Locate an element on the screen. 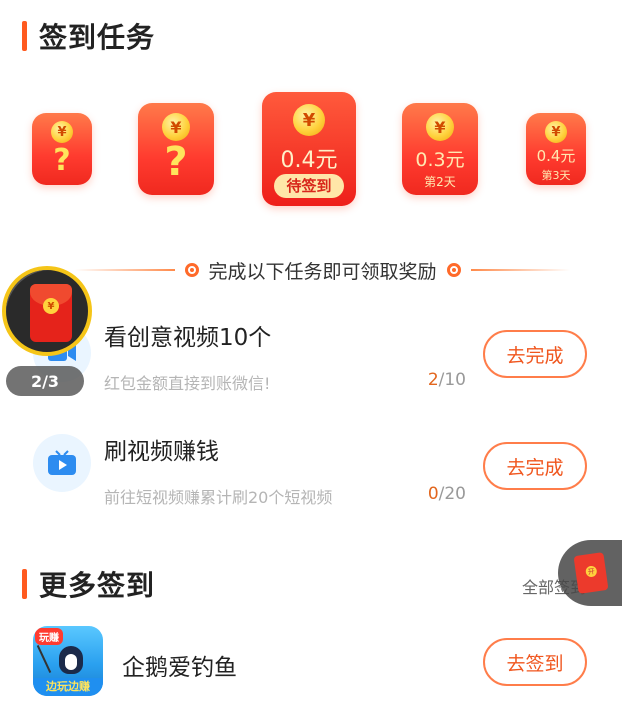 The width and height of the screenshot is (622, 721). game-icon-footer: 边玩边赚 is located at coordinates (68, 687).